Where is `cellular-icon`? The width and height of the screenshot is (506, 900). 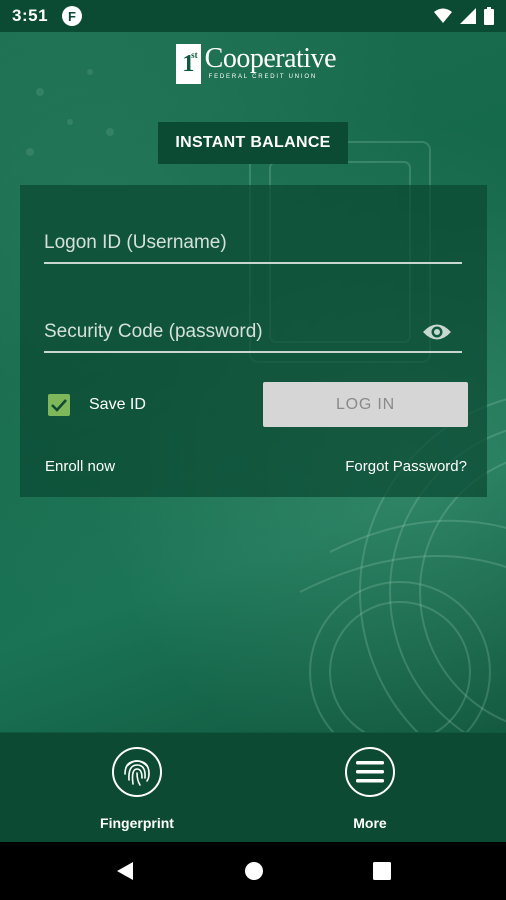
cellular-icon is located at coordinates (468, 16).